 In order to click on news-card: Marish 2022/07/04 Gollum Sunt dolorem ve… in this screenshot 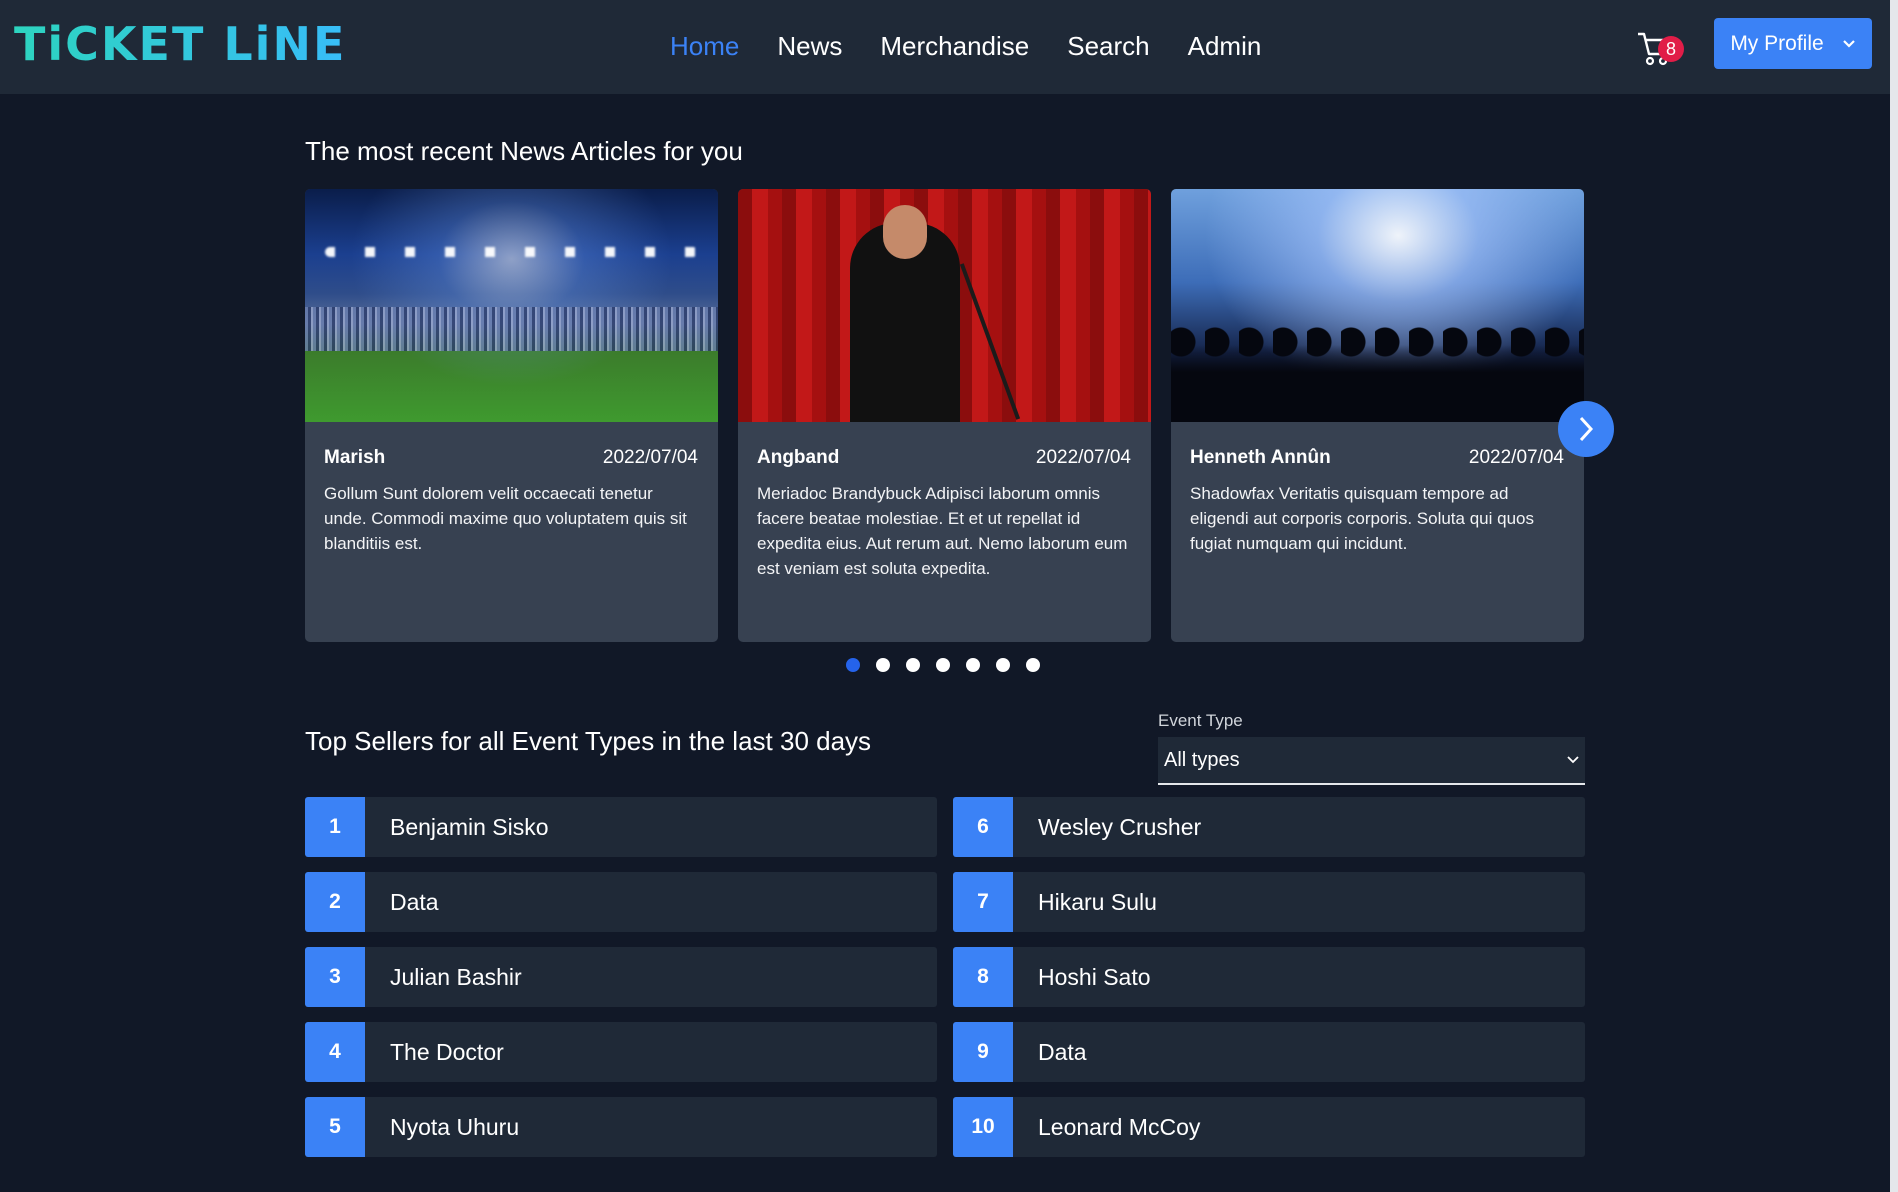, I will do `click(511, 415)`.